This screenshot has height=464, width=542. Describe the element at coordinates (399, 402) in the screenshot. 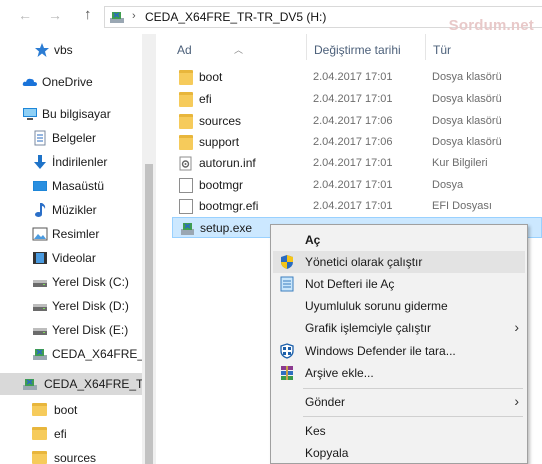

I see `menu-item-send-to: Gönder ›` at that location.